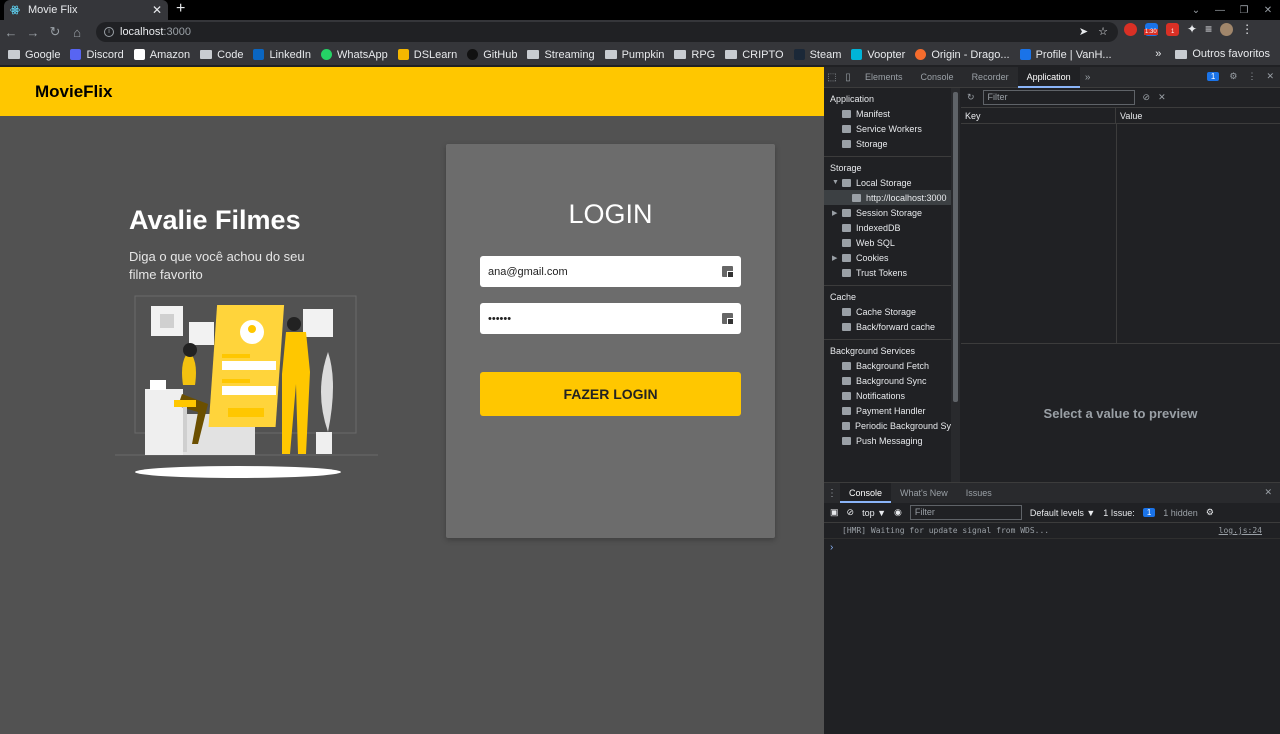  Describe the element at coordinates (11, 32) in the screenshot. I see `back-icon: ←` at that location.